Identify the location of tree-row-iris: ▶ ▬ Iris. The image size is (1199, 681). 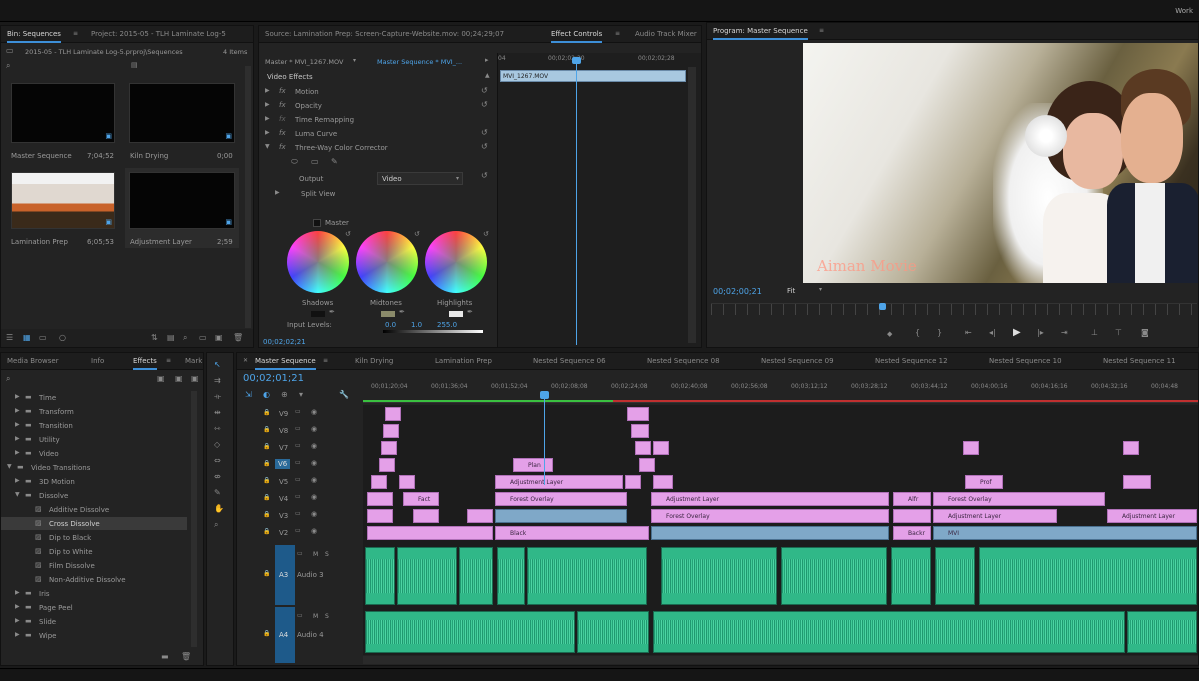
(94, 593).